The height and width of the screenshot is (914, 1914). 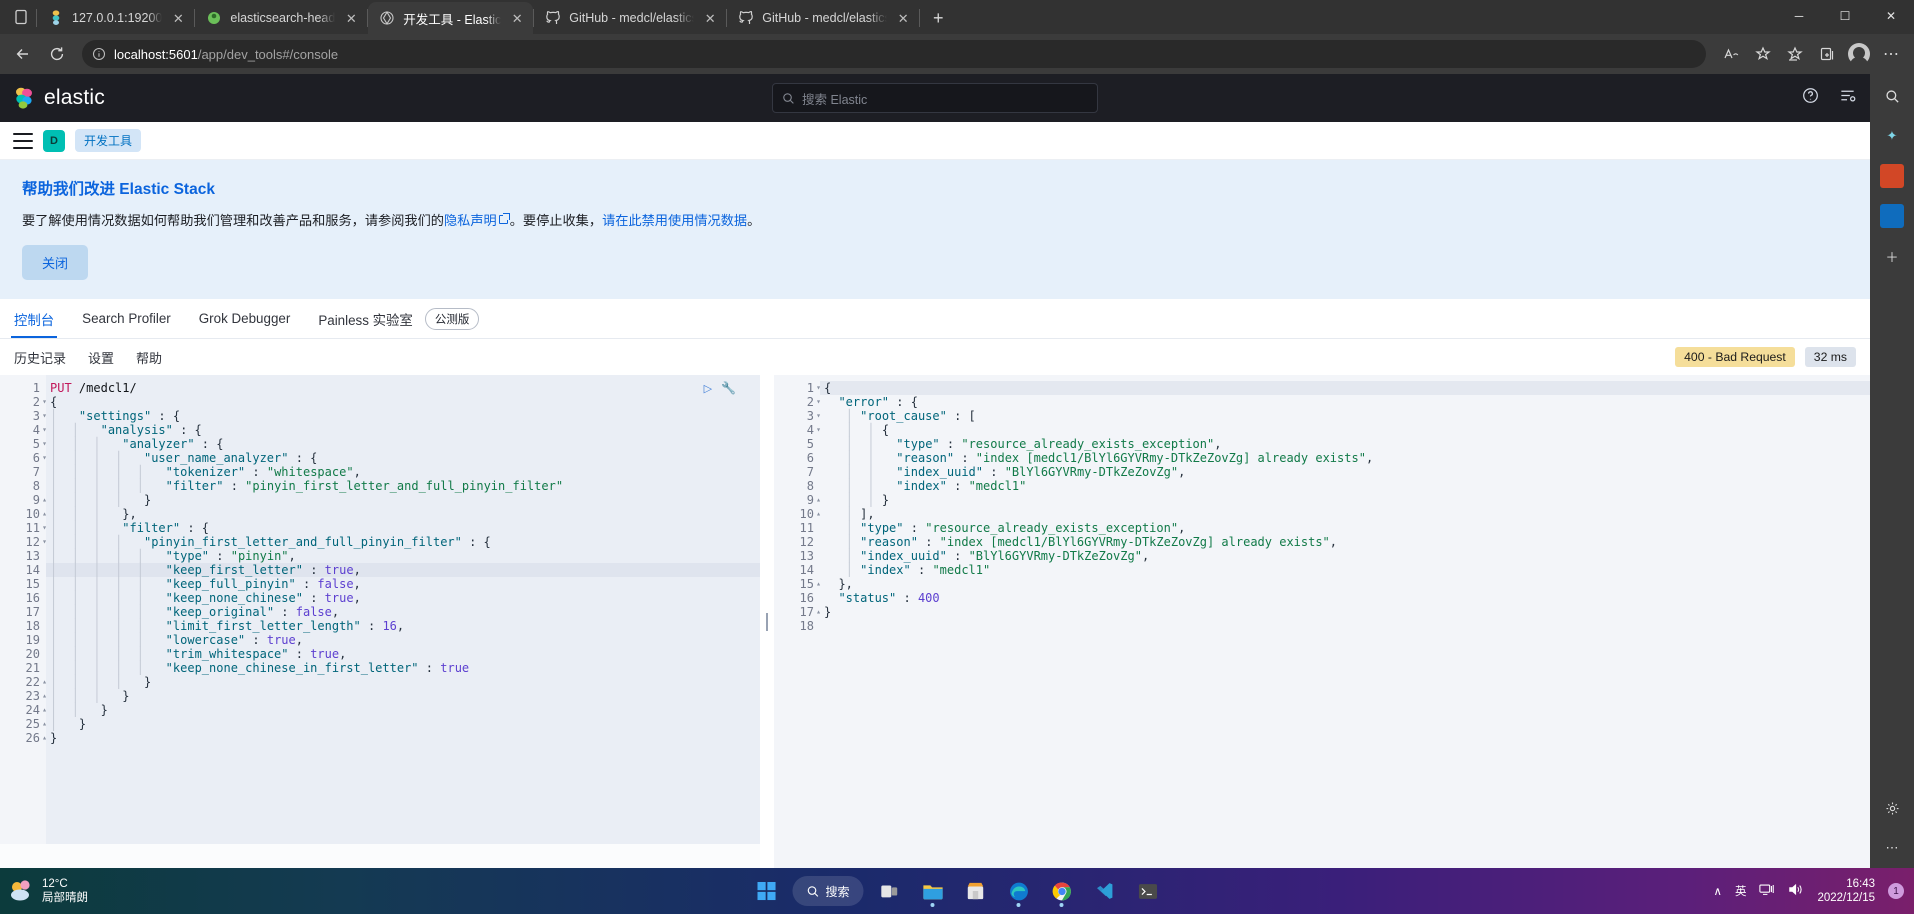 What do you see at coordinates (115, 18) in the screenshot?
I see `browser-tab-0: 127.0.0.1:19200 ✕` at bounding box center [115, 18].